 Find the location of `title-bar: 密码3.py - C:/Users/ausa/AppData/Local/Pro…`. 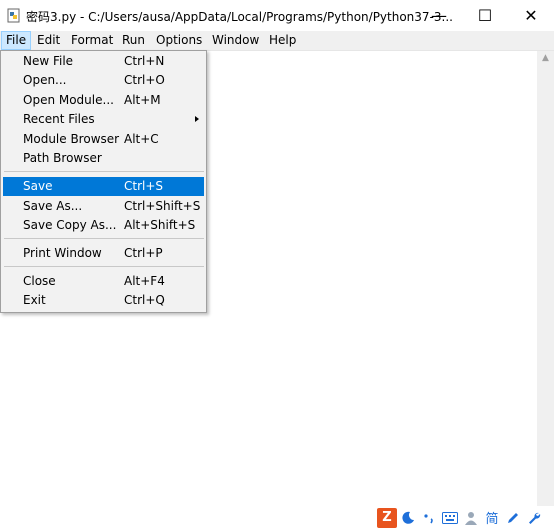

title-bar: 密码3.py - C:/Users/ausa/AppData/Local/Pro… is located at coordinates (277, 15).